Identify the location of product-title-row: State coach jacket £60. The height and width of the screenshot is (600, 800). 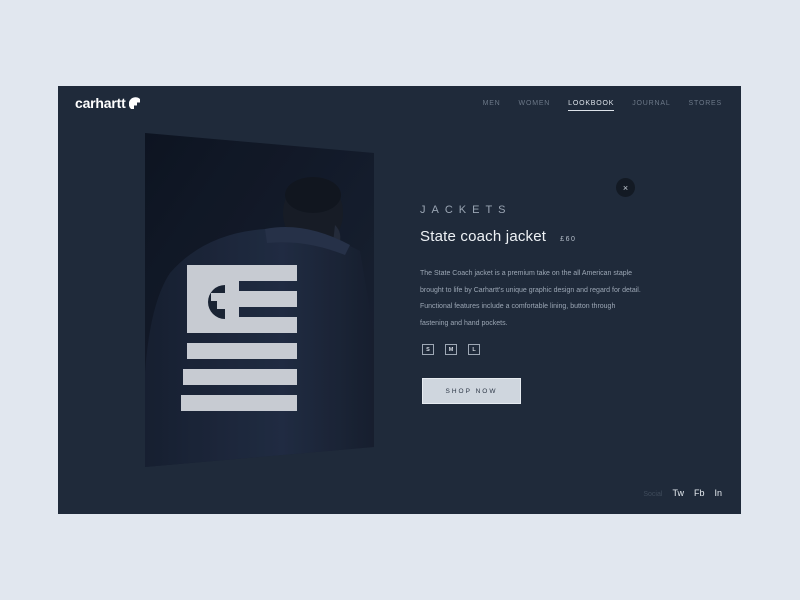
(498, 236).